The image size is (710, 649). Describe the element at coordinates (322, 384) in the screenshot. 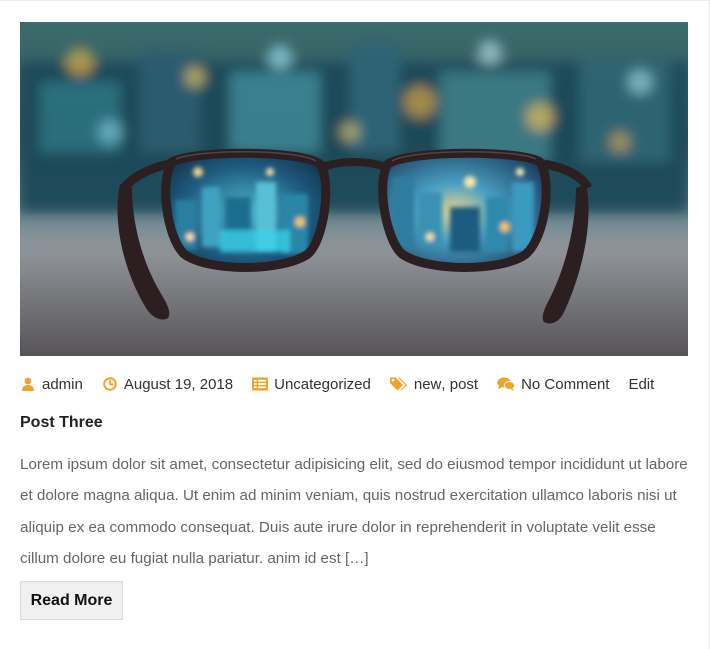

I see `category-link: Uncategorized` at that location.